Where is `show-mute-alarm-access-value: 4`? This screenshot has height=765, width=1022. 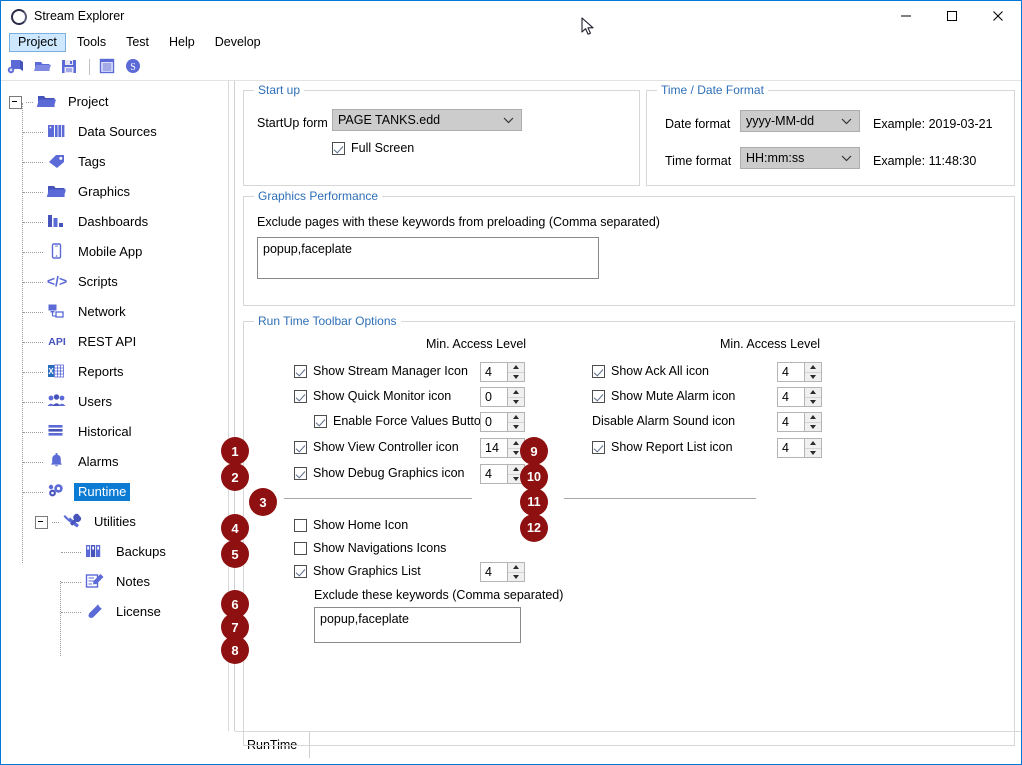
show-mute-alarm-access-value: 4 is located at coordinates (791, 397).